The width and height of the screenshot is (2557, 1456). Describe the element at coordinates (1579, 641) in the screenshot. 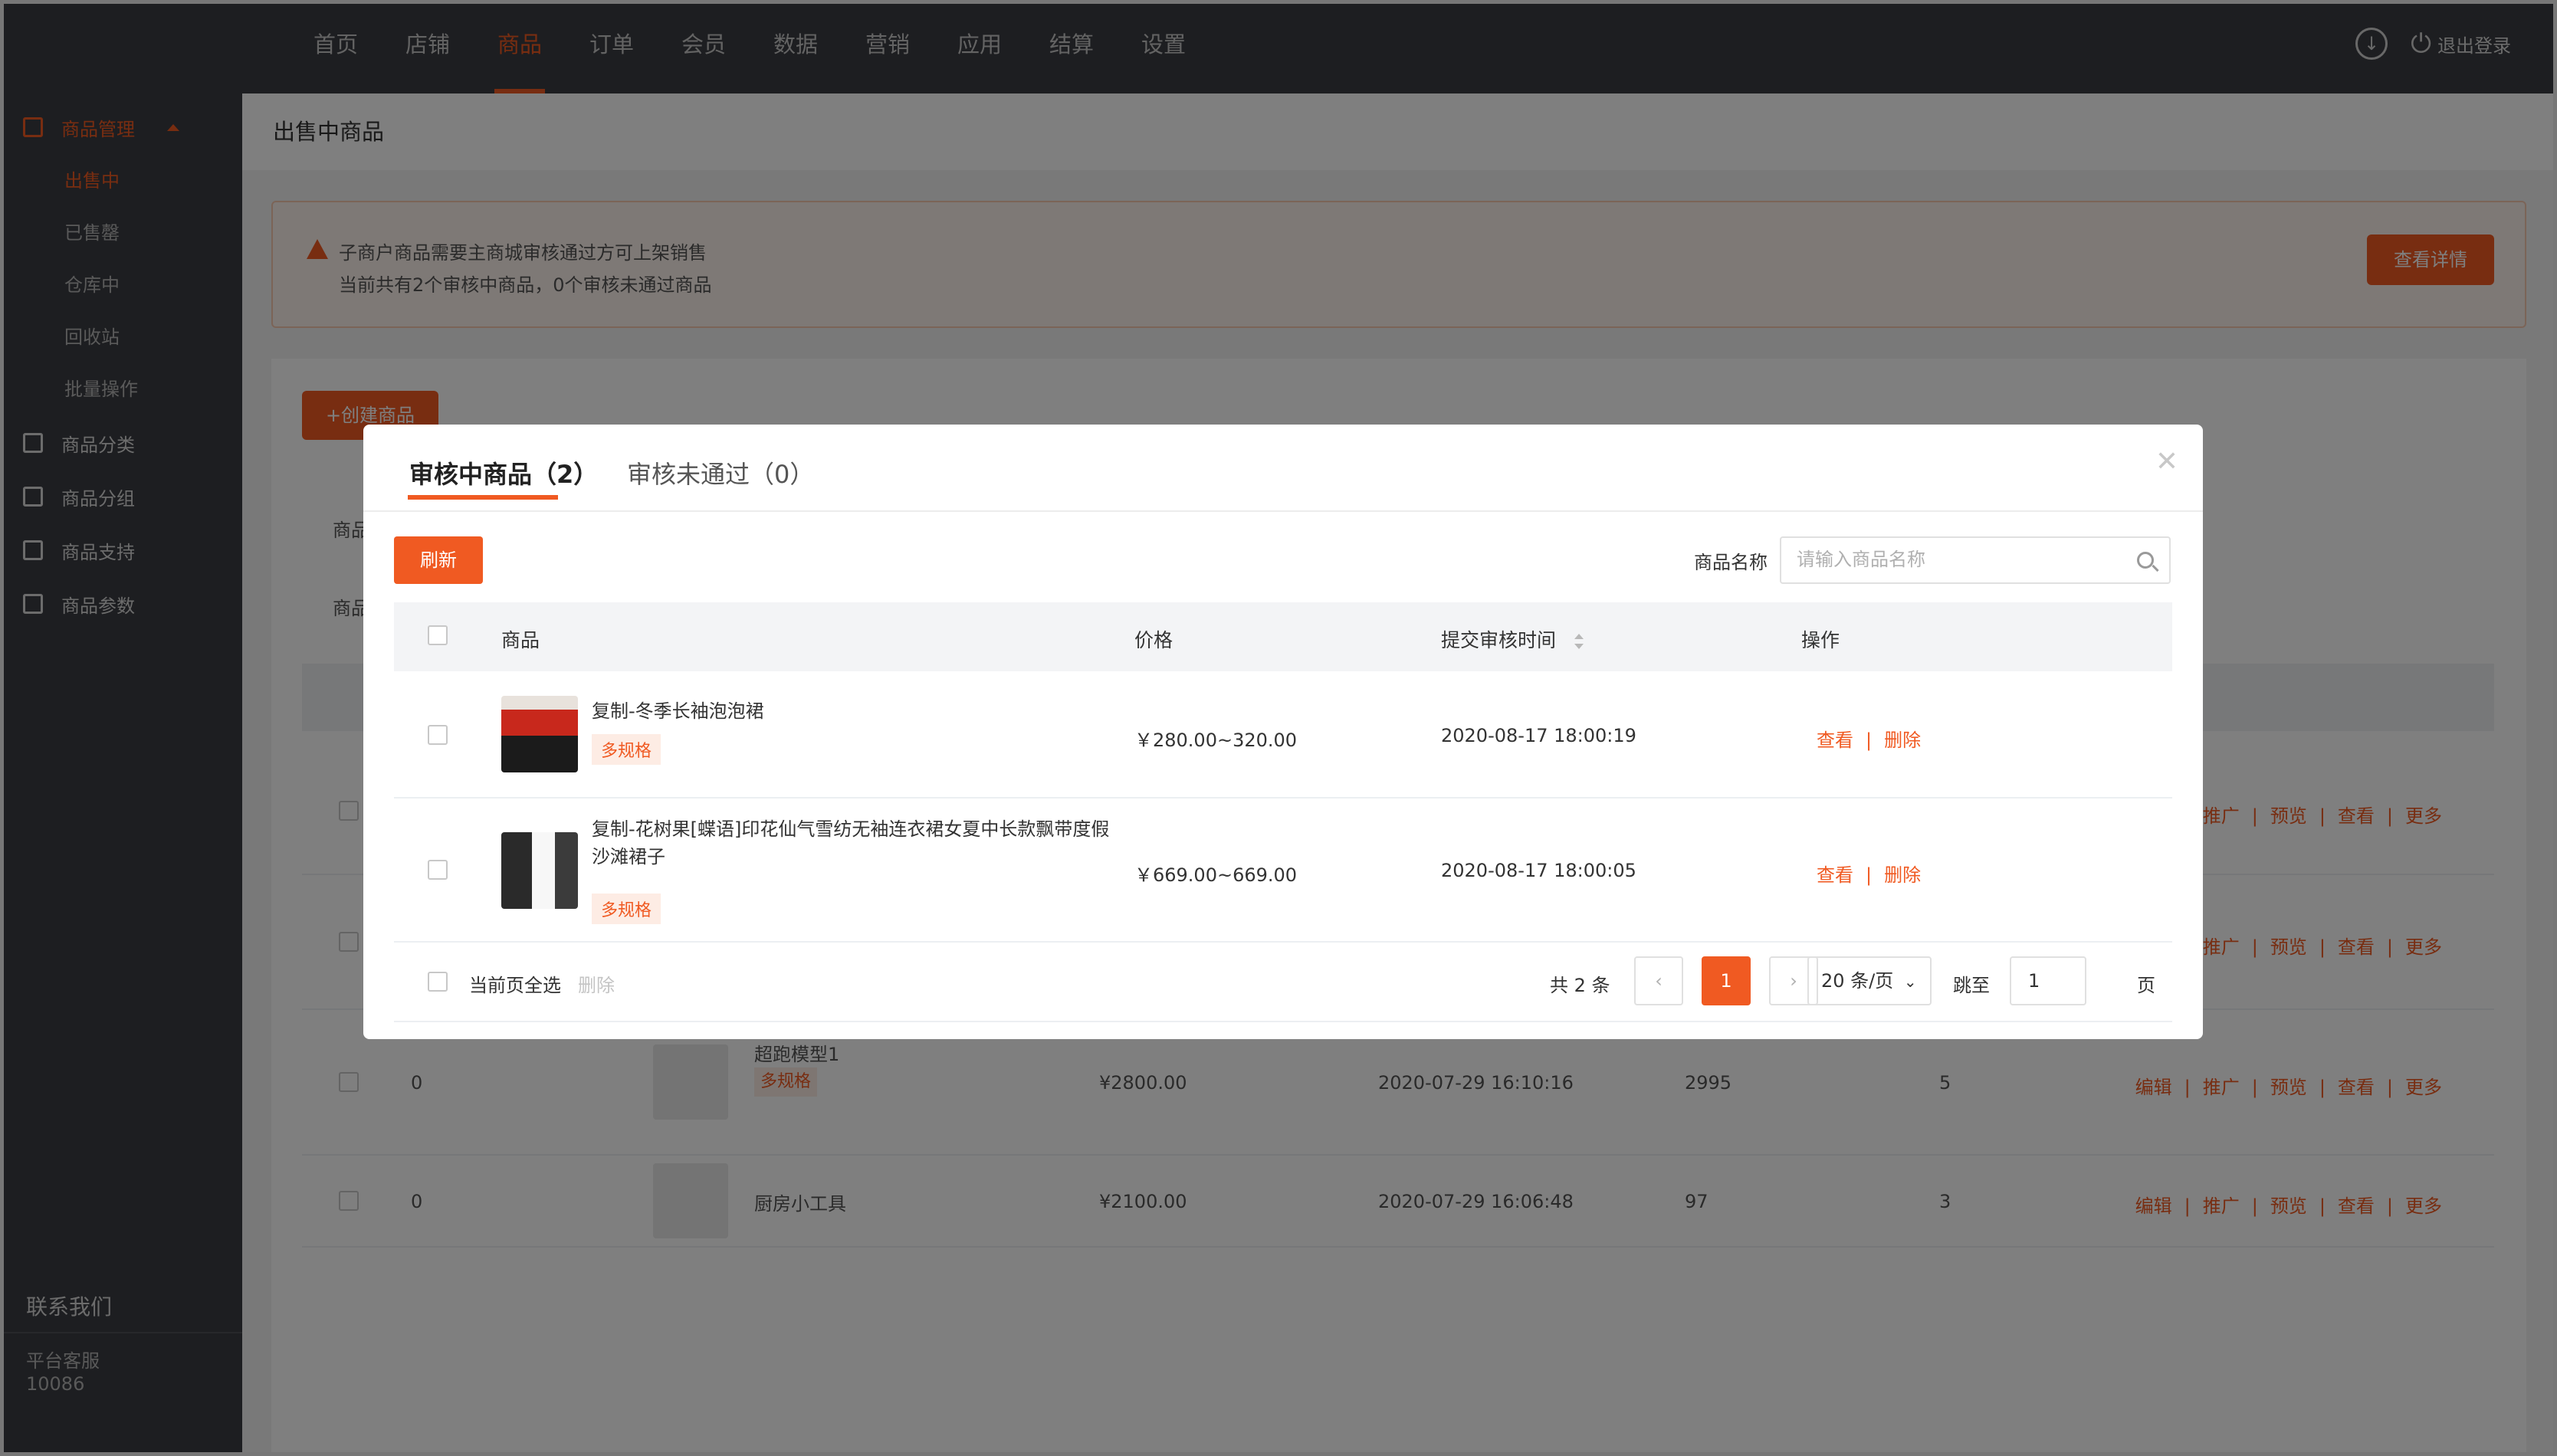

I see `sort-icon` at that location.